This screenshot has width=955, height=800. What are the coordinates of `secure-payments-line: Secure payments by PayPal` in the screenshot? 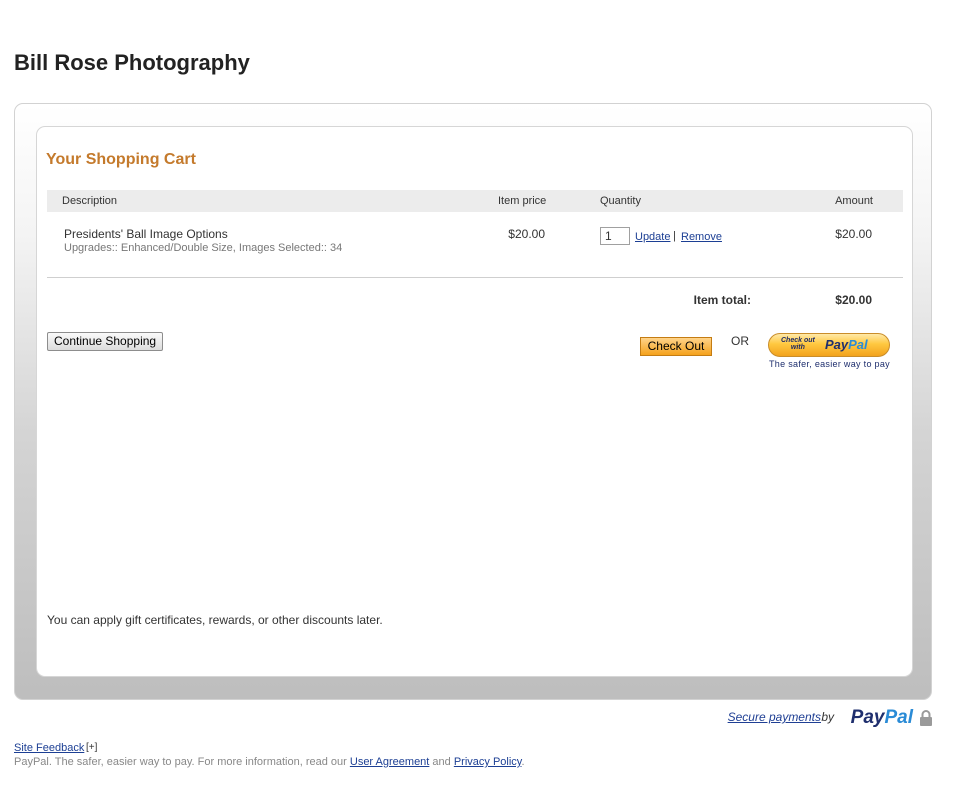 It's located at (818, 718).